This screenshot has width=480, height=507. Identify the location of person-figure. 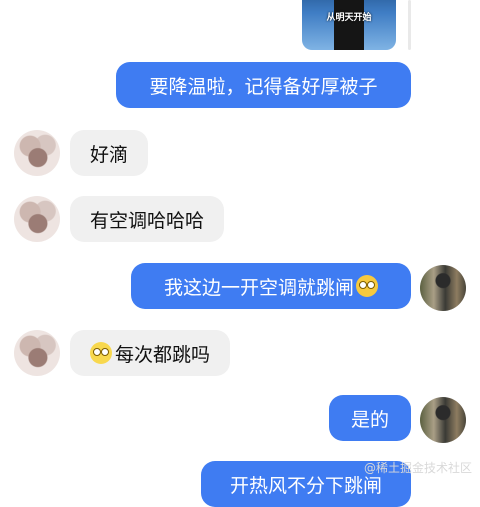
(349, 25).